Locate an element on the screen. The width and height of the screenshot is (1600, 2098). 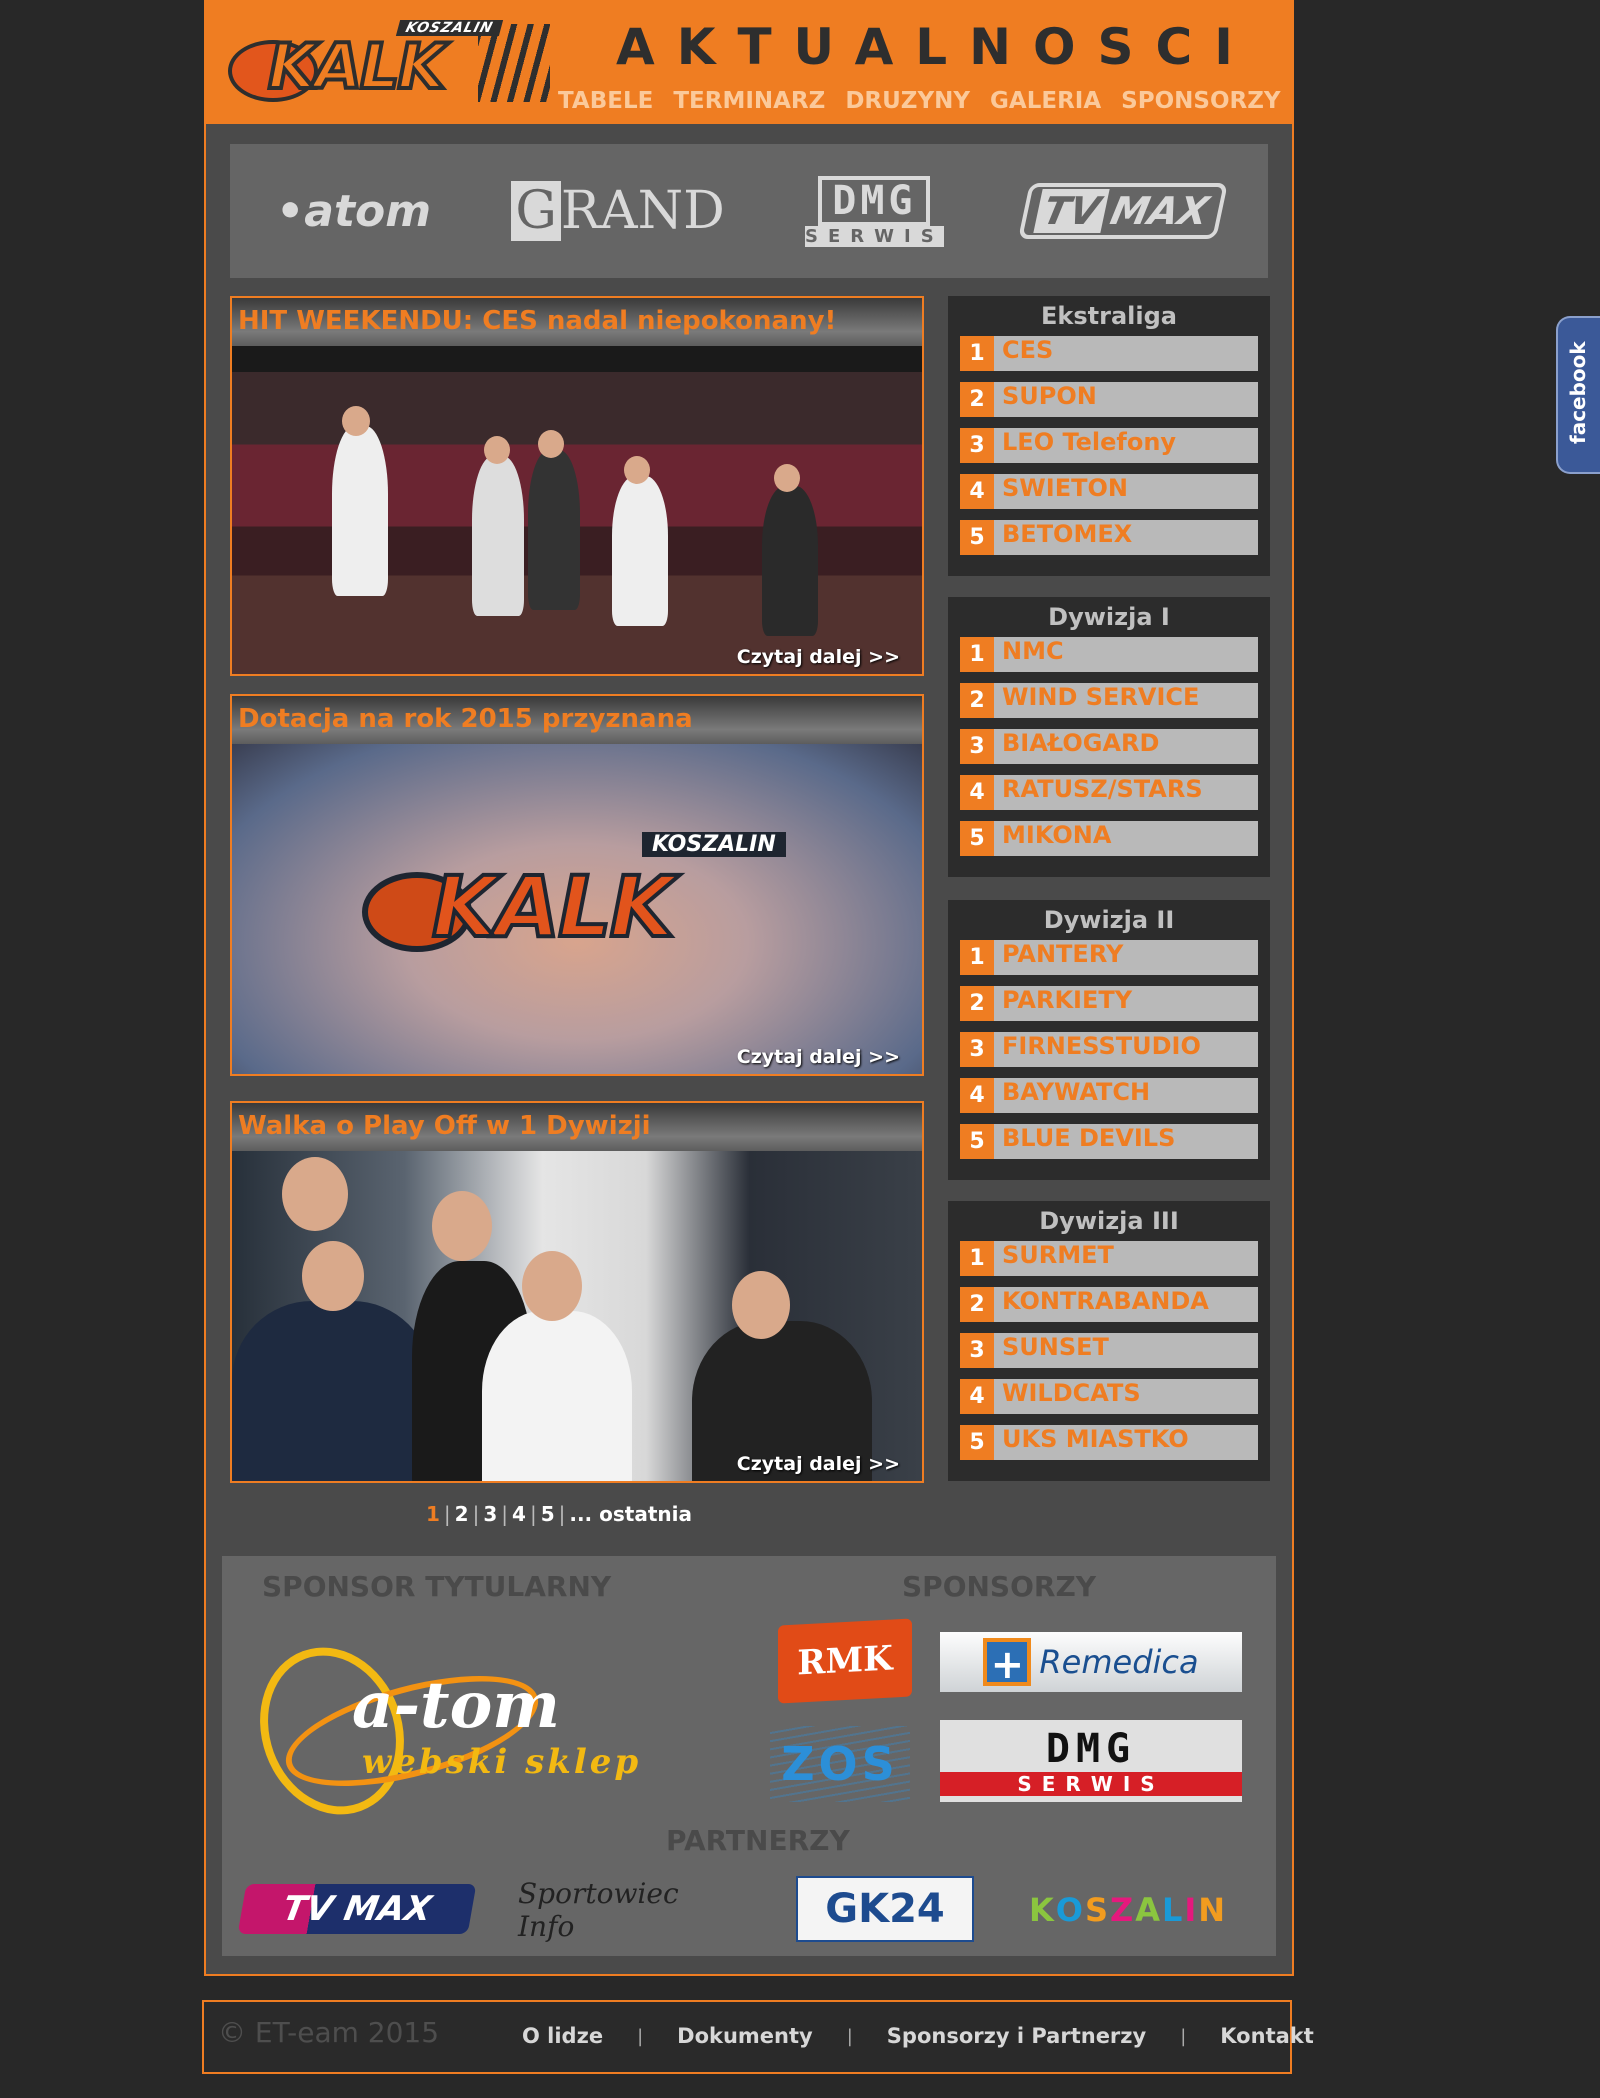
standings-team: RATUSZ/STARS is located at coordinates (1102, 789).